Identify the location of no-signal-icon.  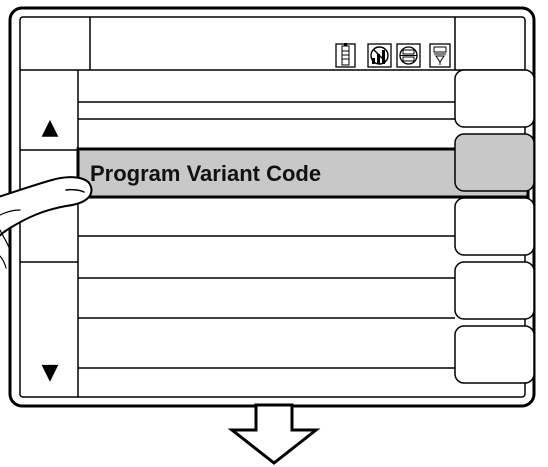
(379, 55).